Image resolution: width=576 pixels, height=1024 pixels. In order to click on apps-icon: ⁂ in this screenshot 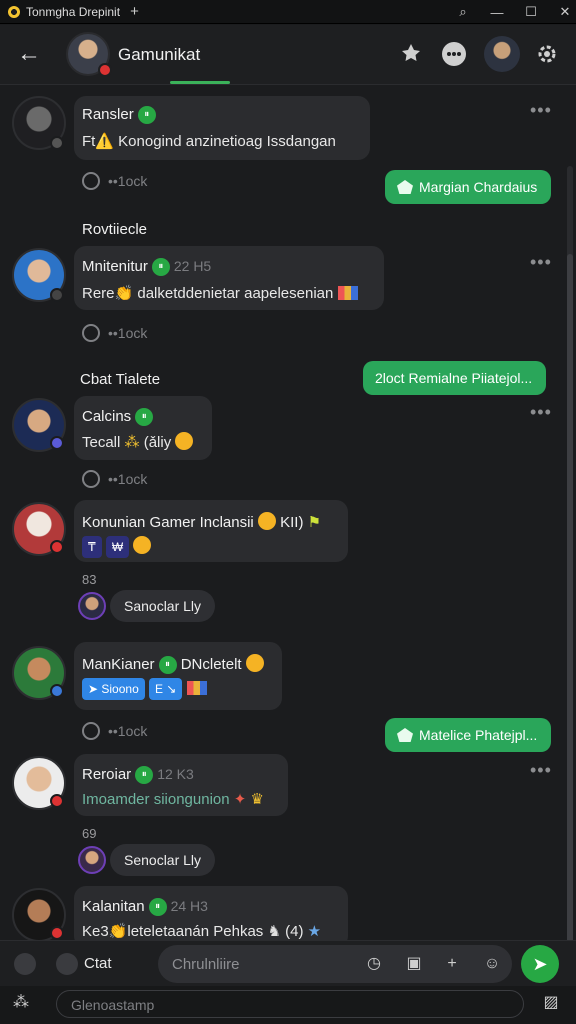, I will do `click(21, 1003)`.